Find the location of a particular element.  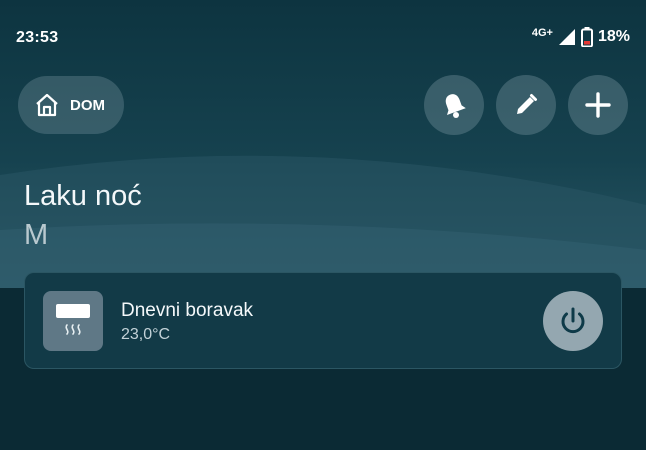

air-conditioner-heat-icon is located at coordinates (73, 319).